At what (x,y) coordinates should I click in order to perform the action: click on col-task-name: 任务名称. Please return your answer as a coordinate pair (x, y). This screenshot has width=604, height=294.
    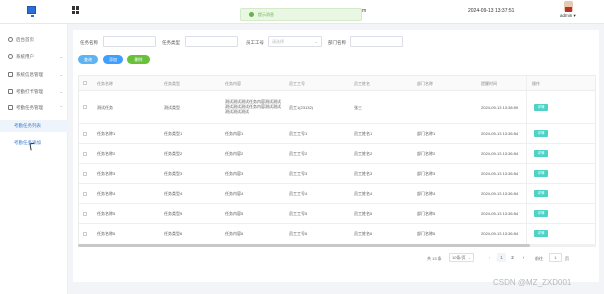
    Looking at the image, I should click on (105, 84).